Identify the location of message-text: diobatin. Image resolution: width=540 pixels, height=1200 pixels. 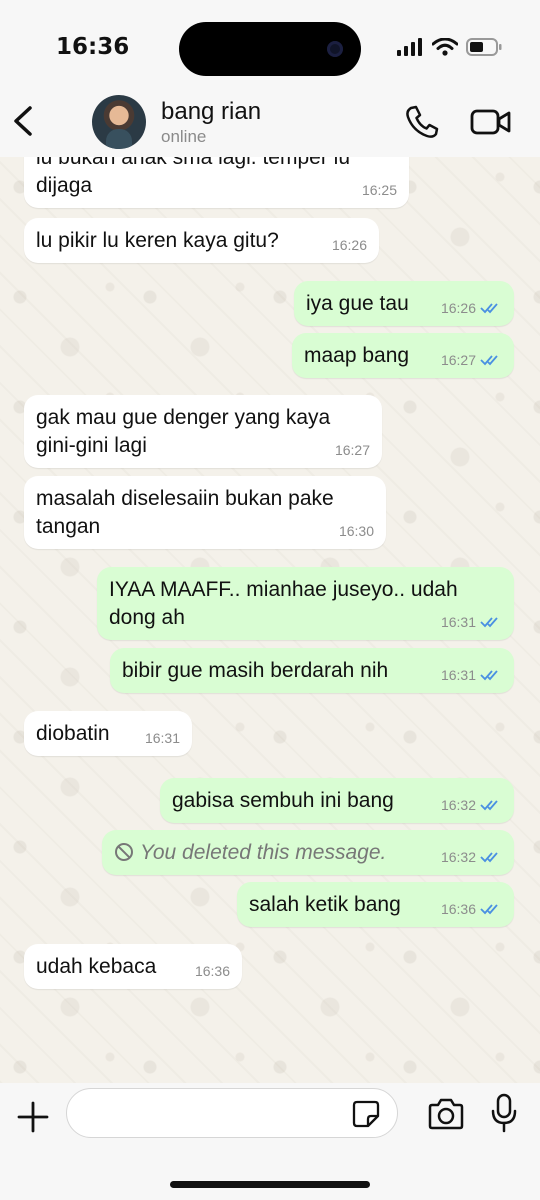
(73, 733).